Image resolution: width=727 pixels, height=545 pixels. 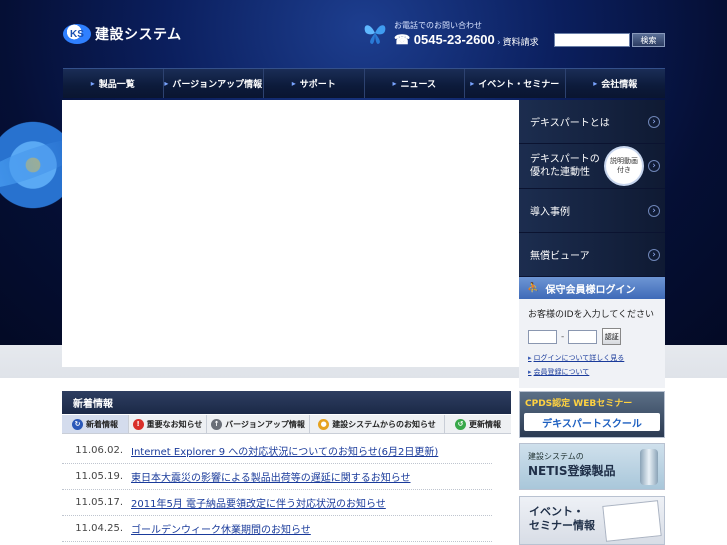 I want to click on logo-mark-icon: KS, so click(x=77, y=34).